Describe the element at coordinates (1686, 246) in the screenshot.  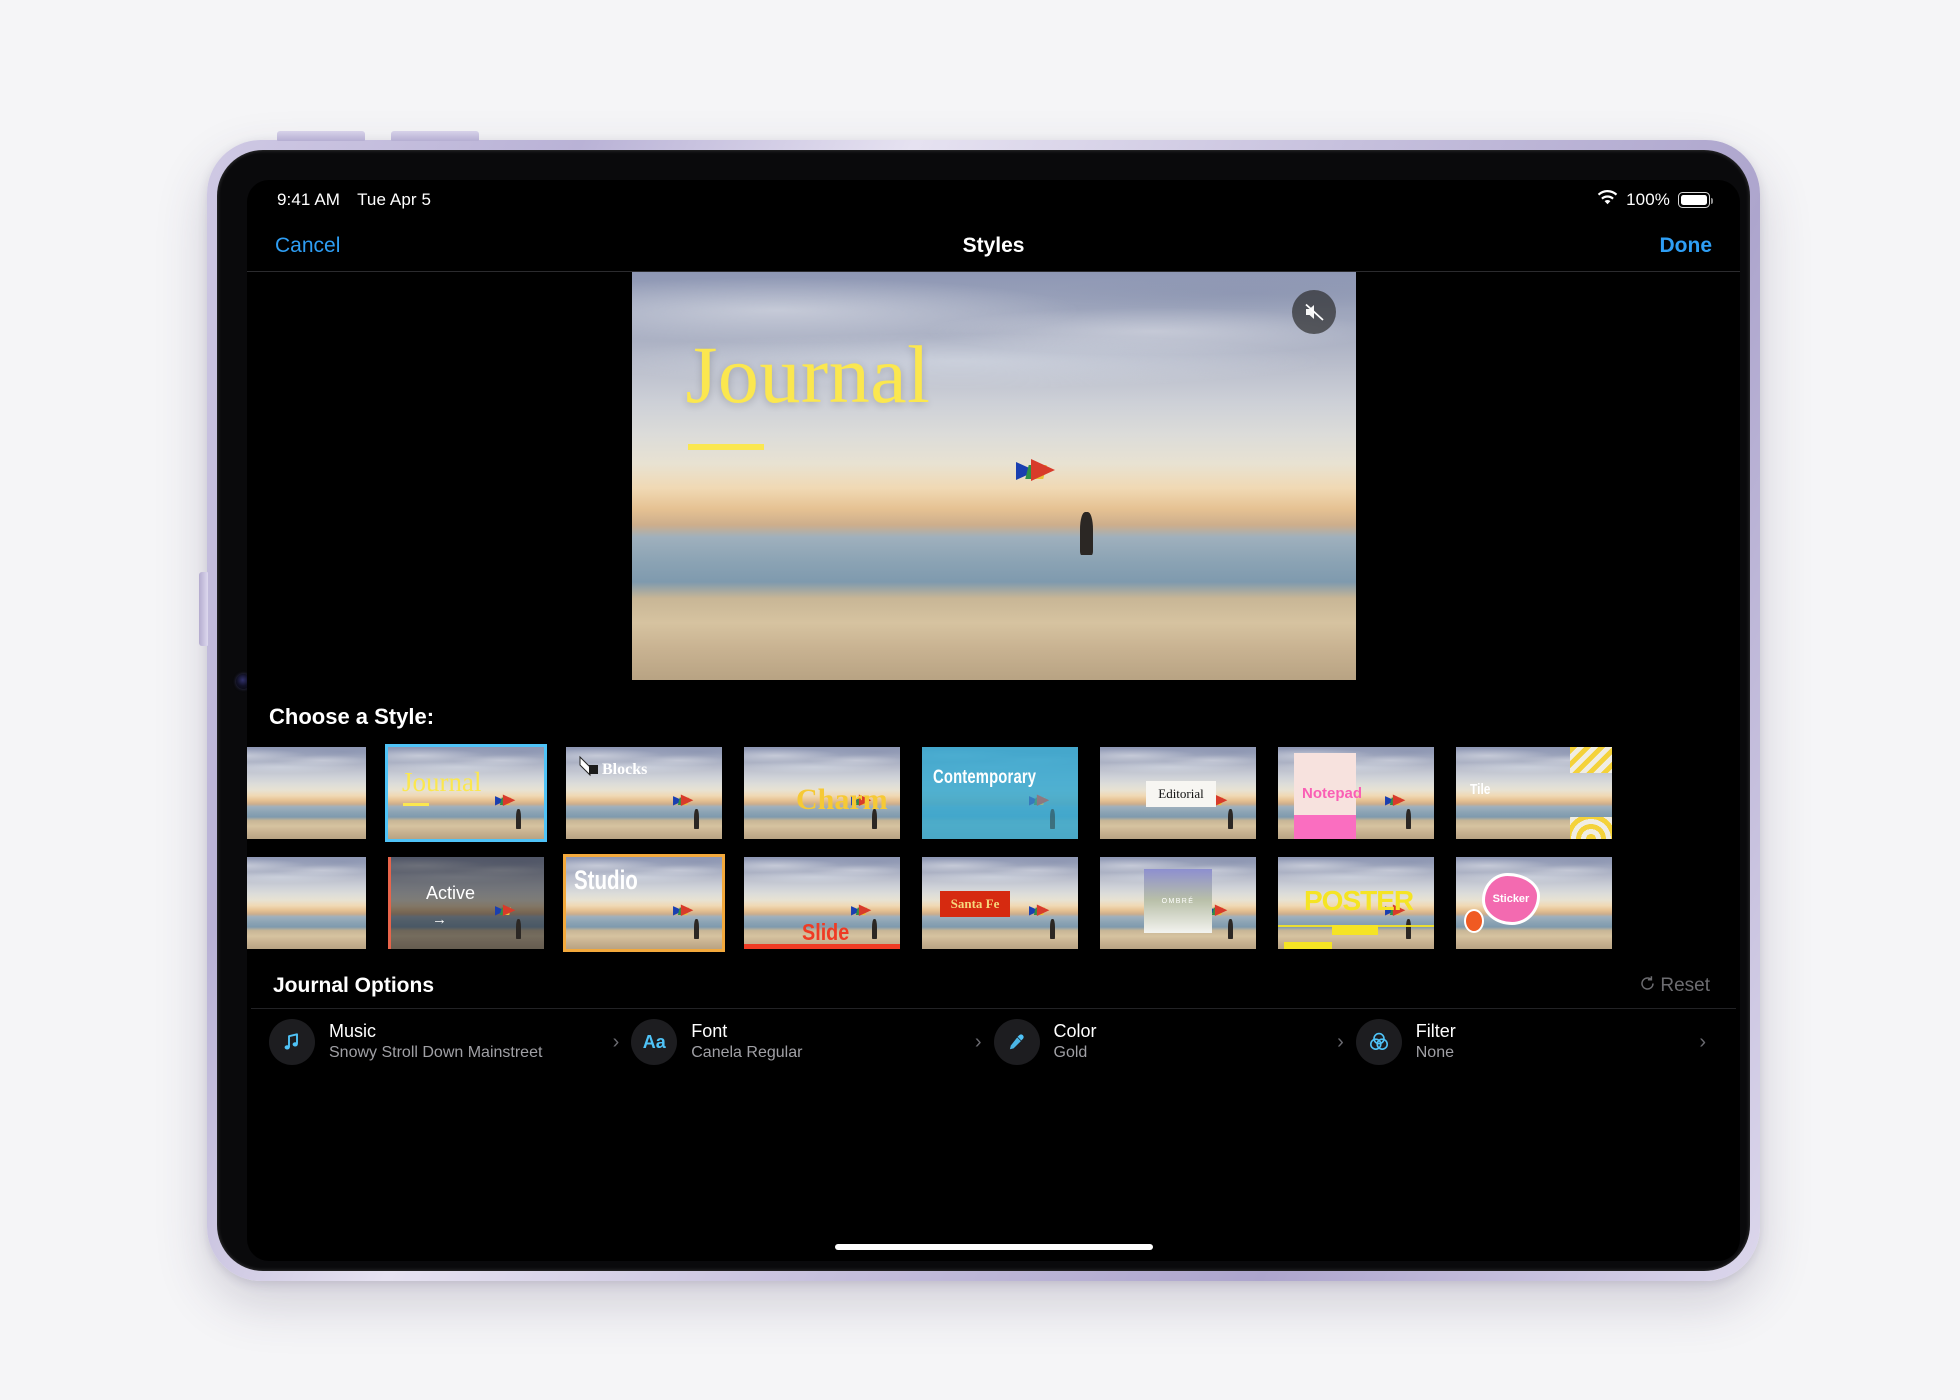
I see `done-button: Done` at that location.